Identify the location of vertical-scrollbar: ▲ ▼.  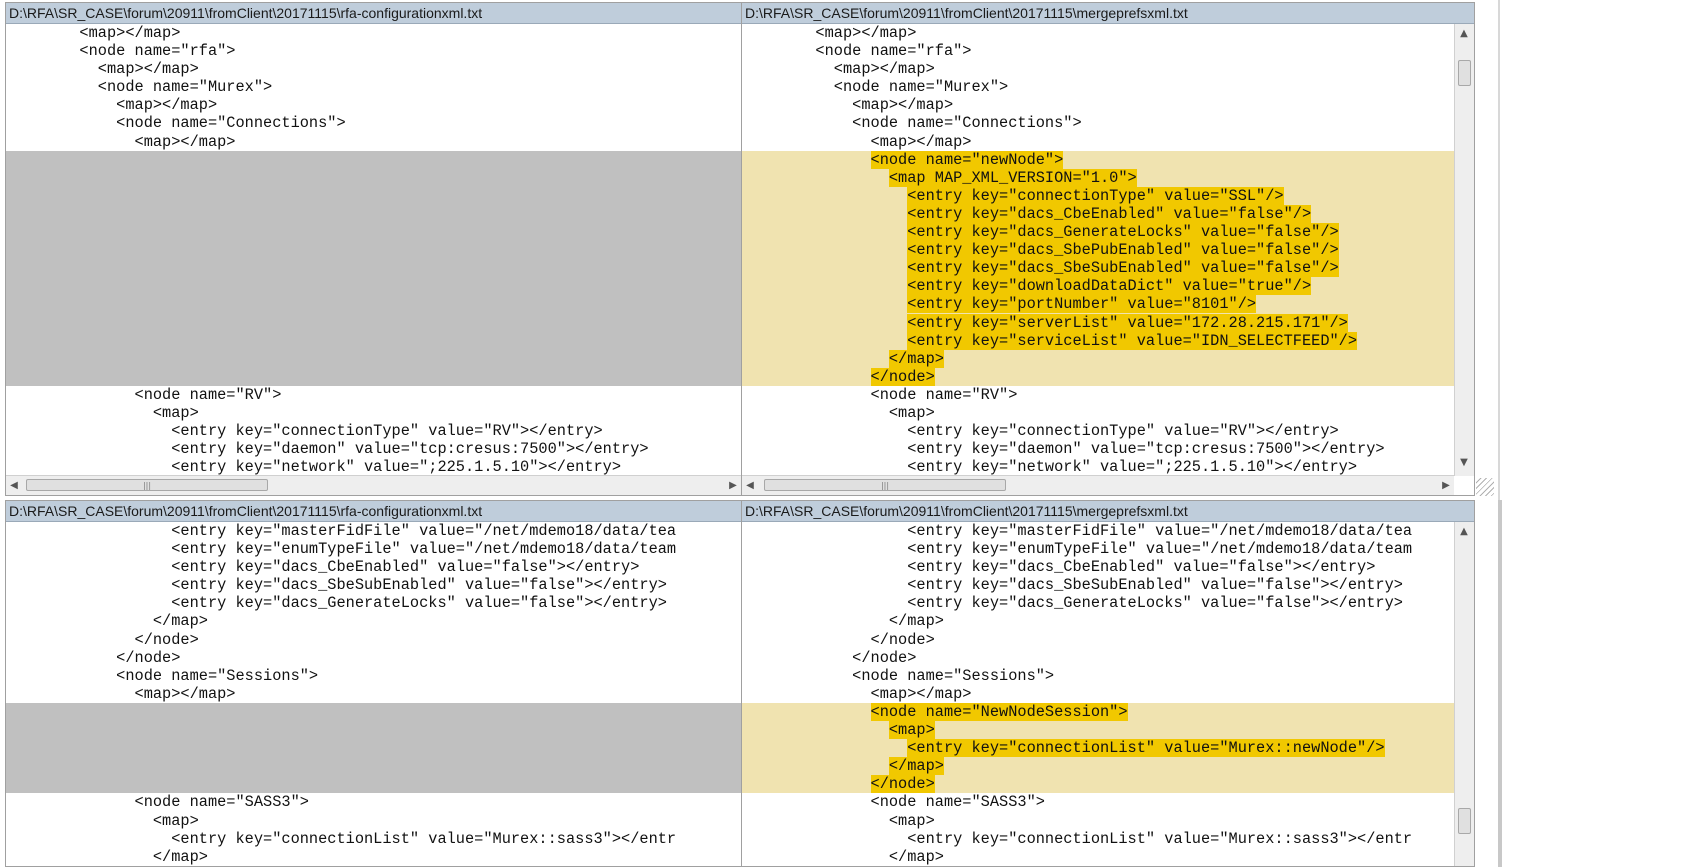
(1464, 250).